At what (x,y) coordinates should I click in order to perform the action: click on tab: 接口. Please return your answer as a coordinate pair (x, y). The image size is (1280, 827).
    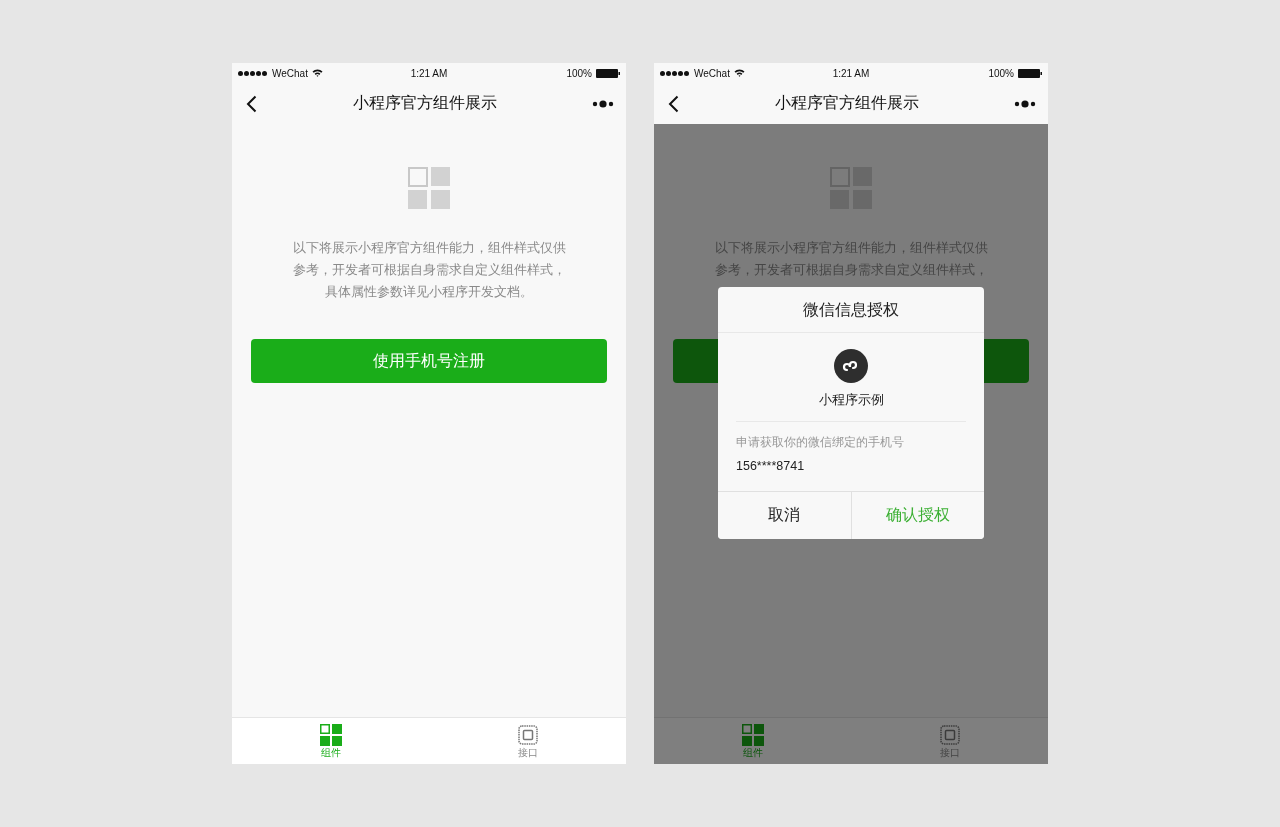
    Looking at the image, I should click on (527, 741).